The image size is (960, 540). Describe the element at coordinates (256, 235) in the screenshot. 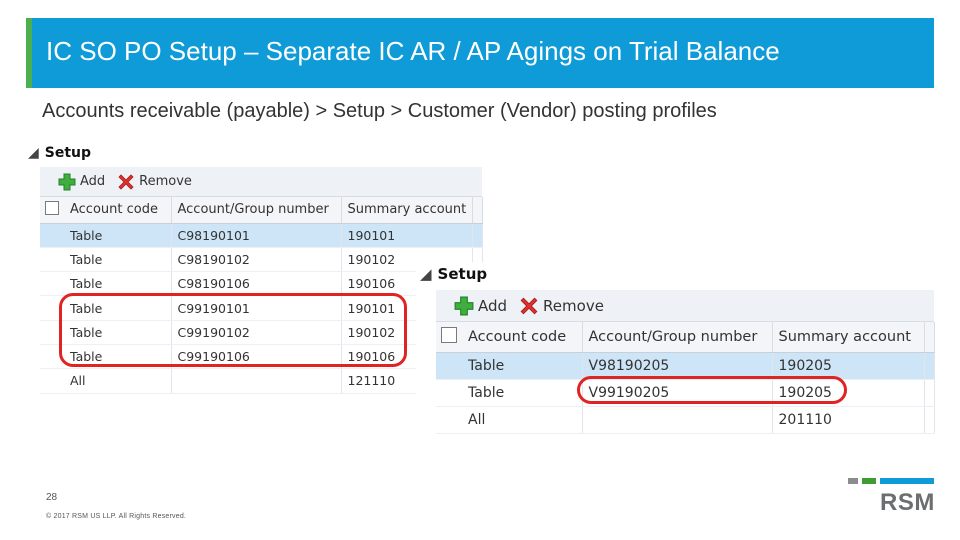

I see `account-group-cell: C98190101` at that location.